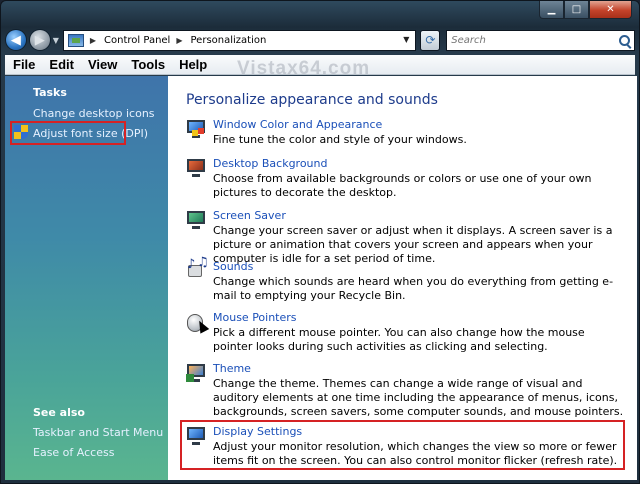 Image resolution: width=640 pixels, height=484 pixels. Describe the element at coordinates (297, 124) in the screenshot. I see `window-color-link: Window Color and Appearance` at that location.